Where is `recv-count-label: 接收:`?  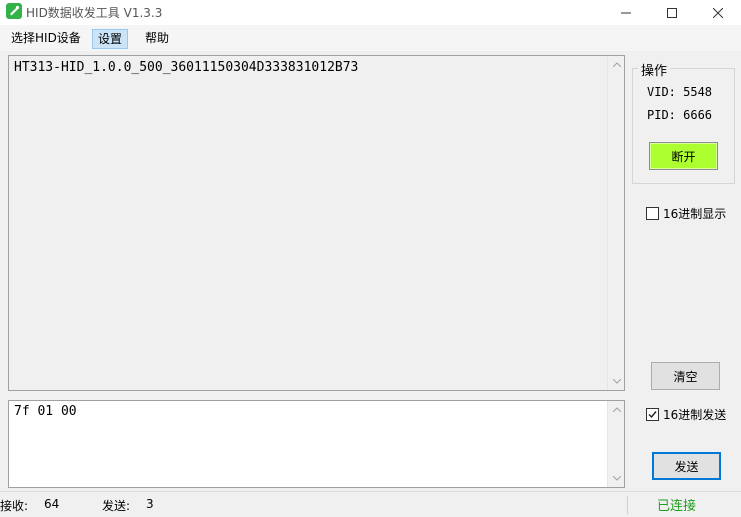 recv-count-label: 接收: is located at coordinates (14, 506).